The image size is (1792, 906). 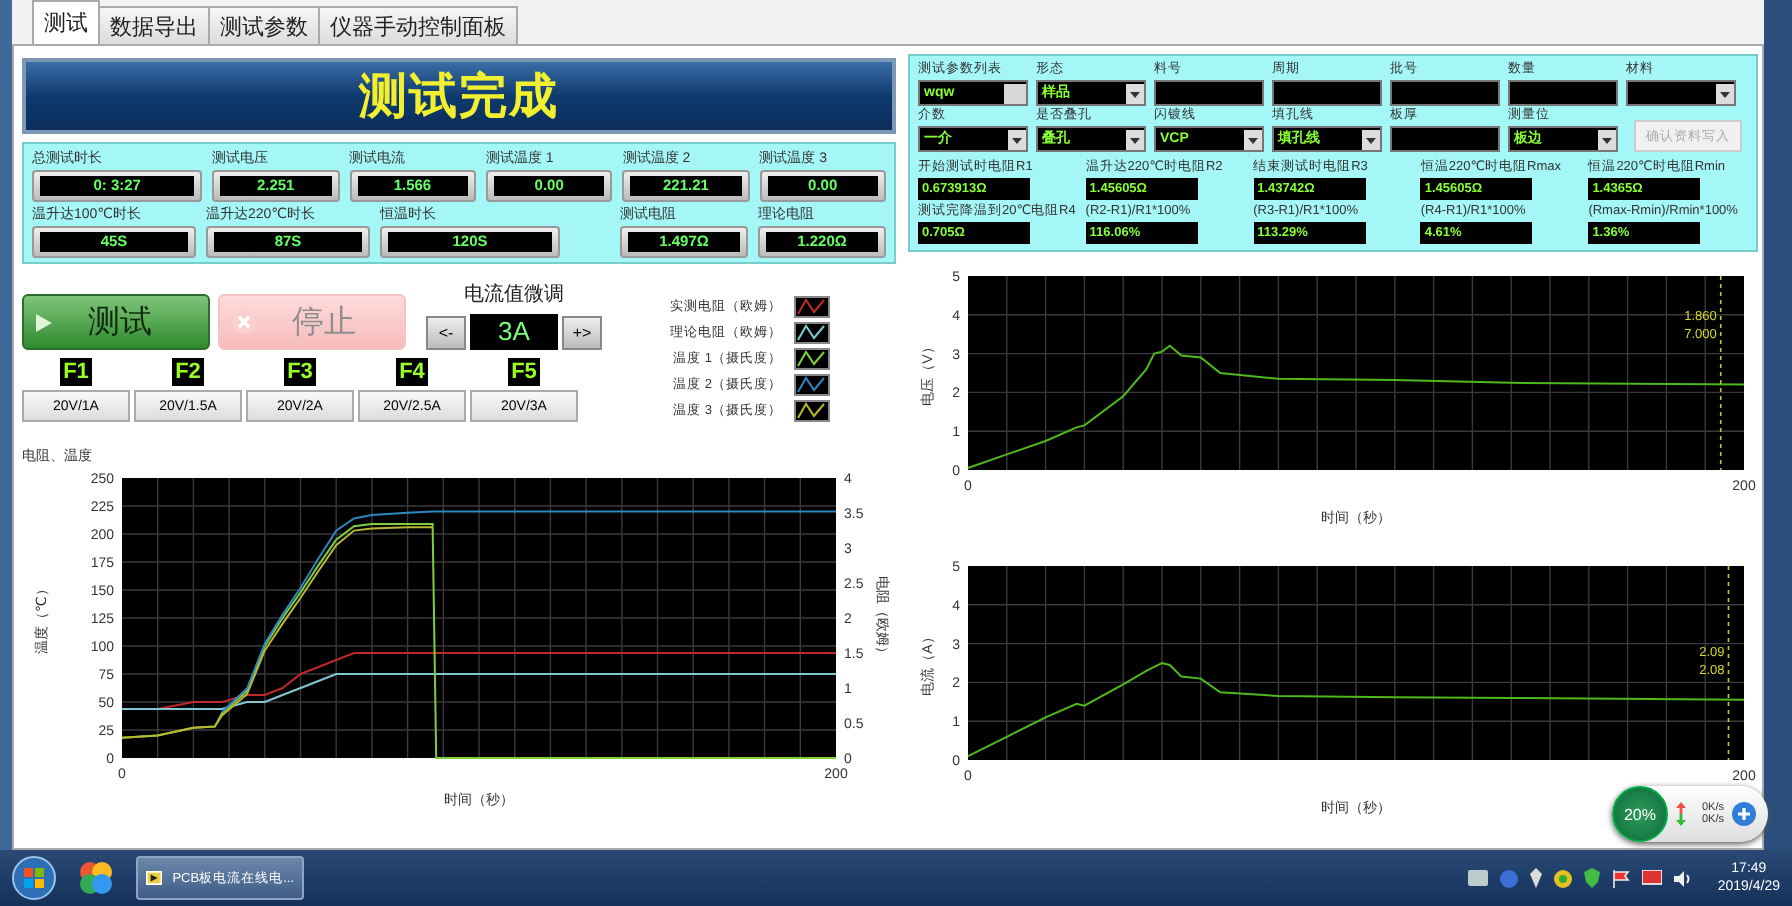 What do you see at coordinates (1015, 93) in the screenshot?
I see `square-icon` at bounding box center [1015, 93].